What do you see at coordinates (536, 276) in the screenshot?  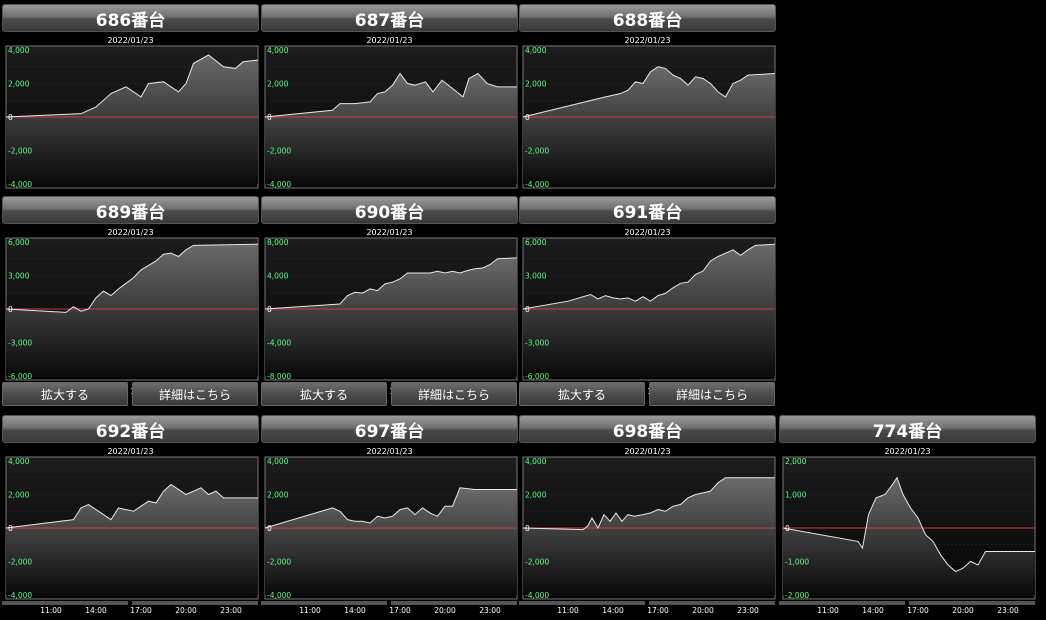 I see `y-tick-label: 3,000` at bounding box center [536, 276].